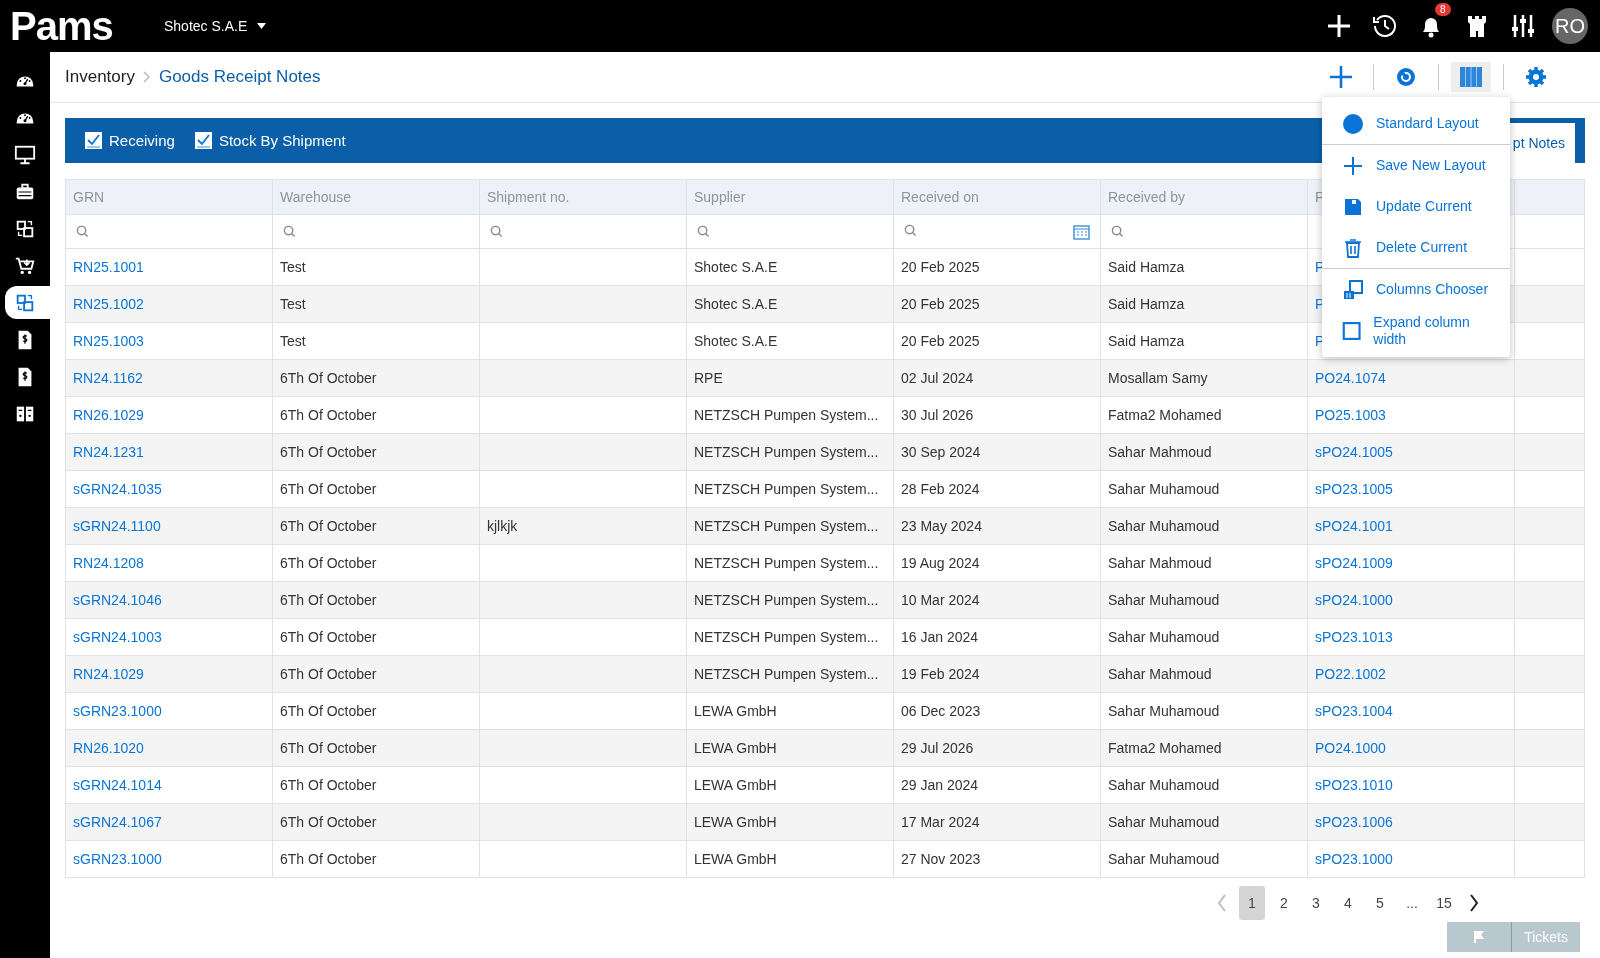 The image size is (1600, 958). Describe the element at coordinates (1350, 378) in the screenshot. I see `table-link: PO24.1074` at that location.